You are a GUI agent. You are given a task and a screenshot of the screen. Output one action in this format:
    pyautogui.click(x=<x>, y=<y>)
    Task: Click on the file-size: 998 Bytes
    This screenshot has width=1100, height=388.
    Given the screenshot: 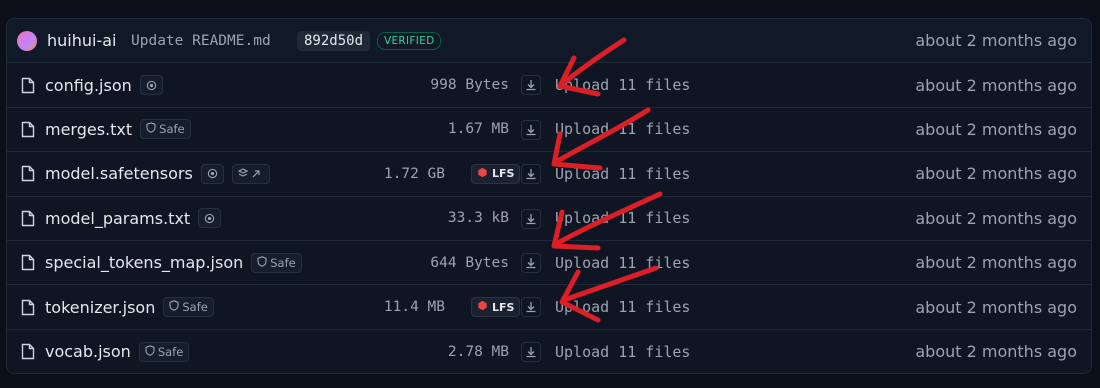 What is the action you would take?
    pyautogui.click(x=469, y=85)
    